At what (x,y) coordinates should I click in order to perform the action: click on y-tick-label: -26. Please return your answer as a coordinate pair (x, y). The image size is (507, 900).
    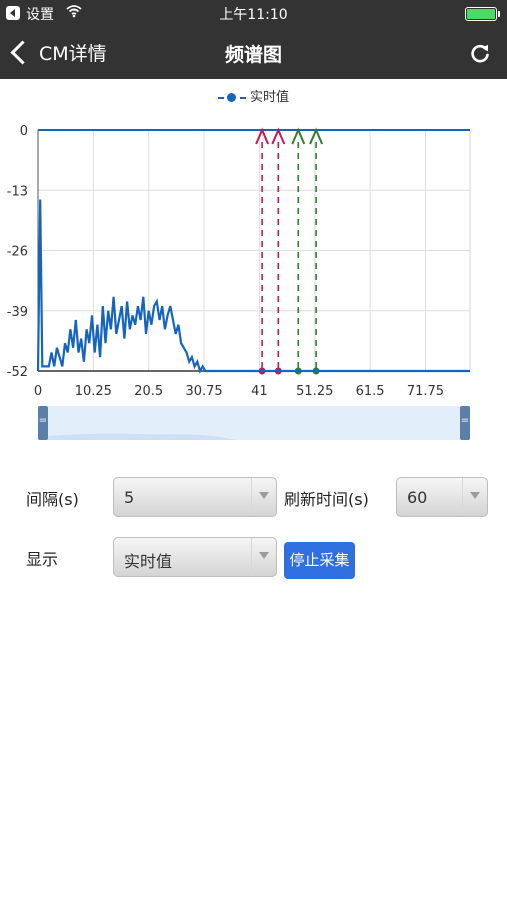
    Looking at the image, I should click on (17, 252).